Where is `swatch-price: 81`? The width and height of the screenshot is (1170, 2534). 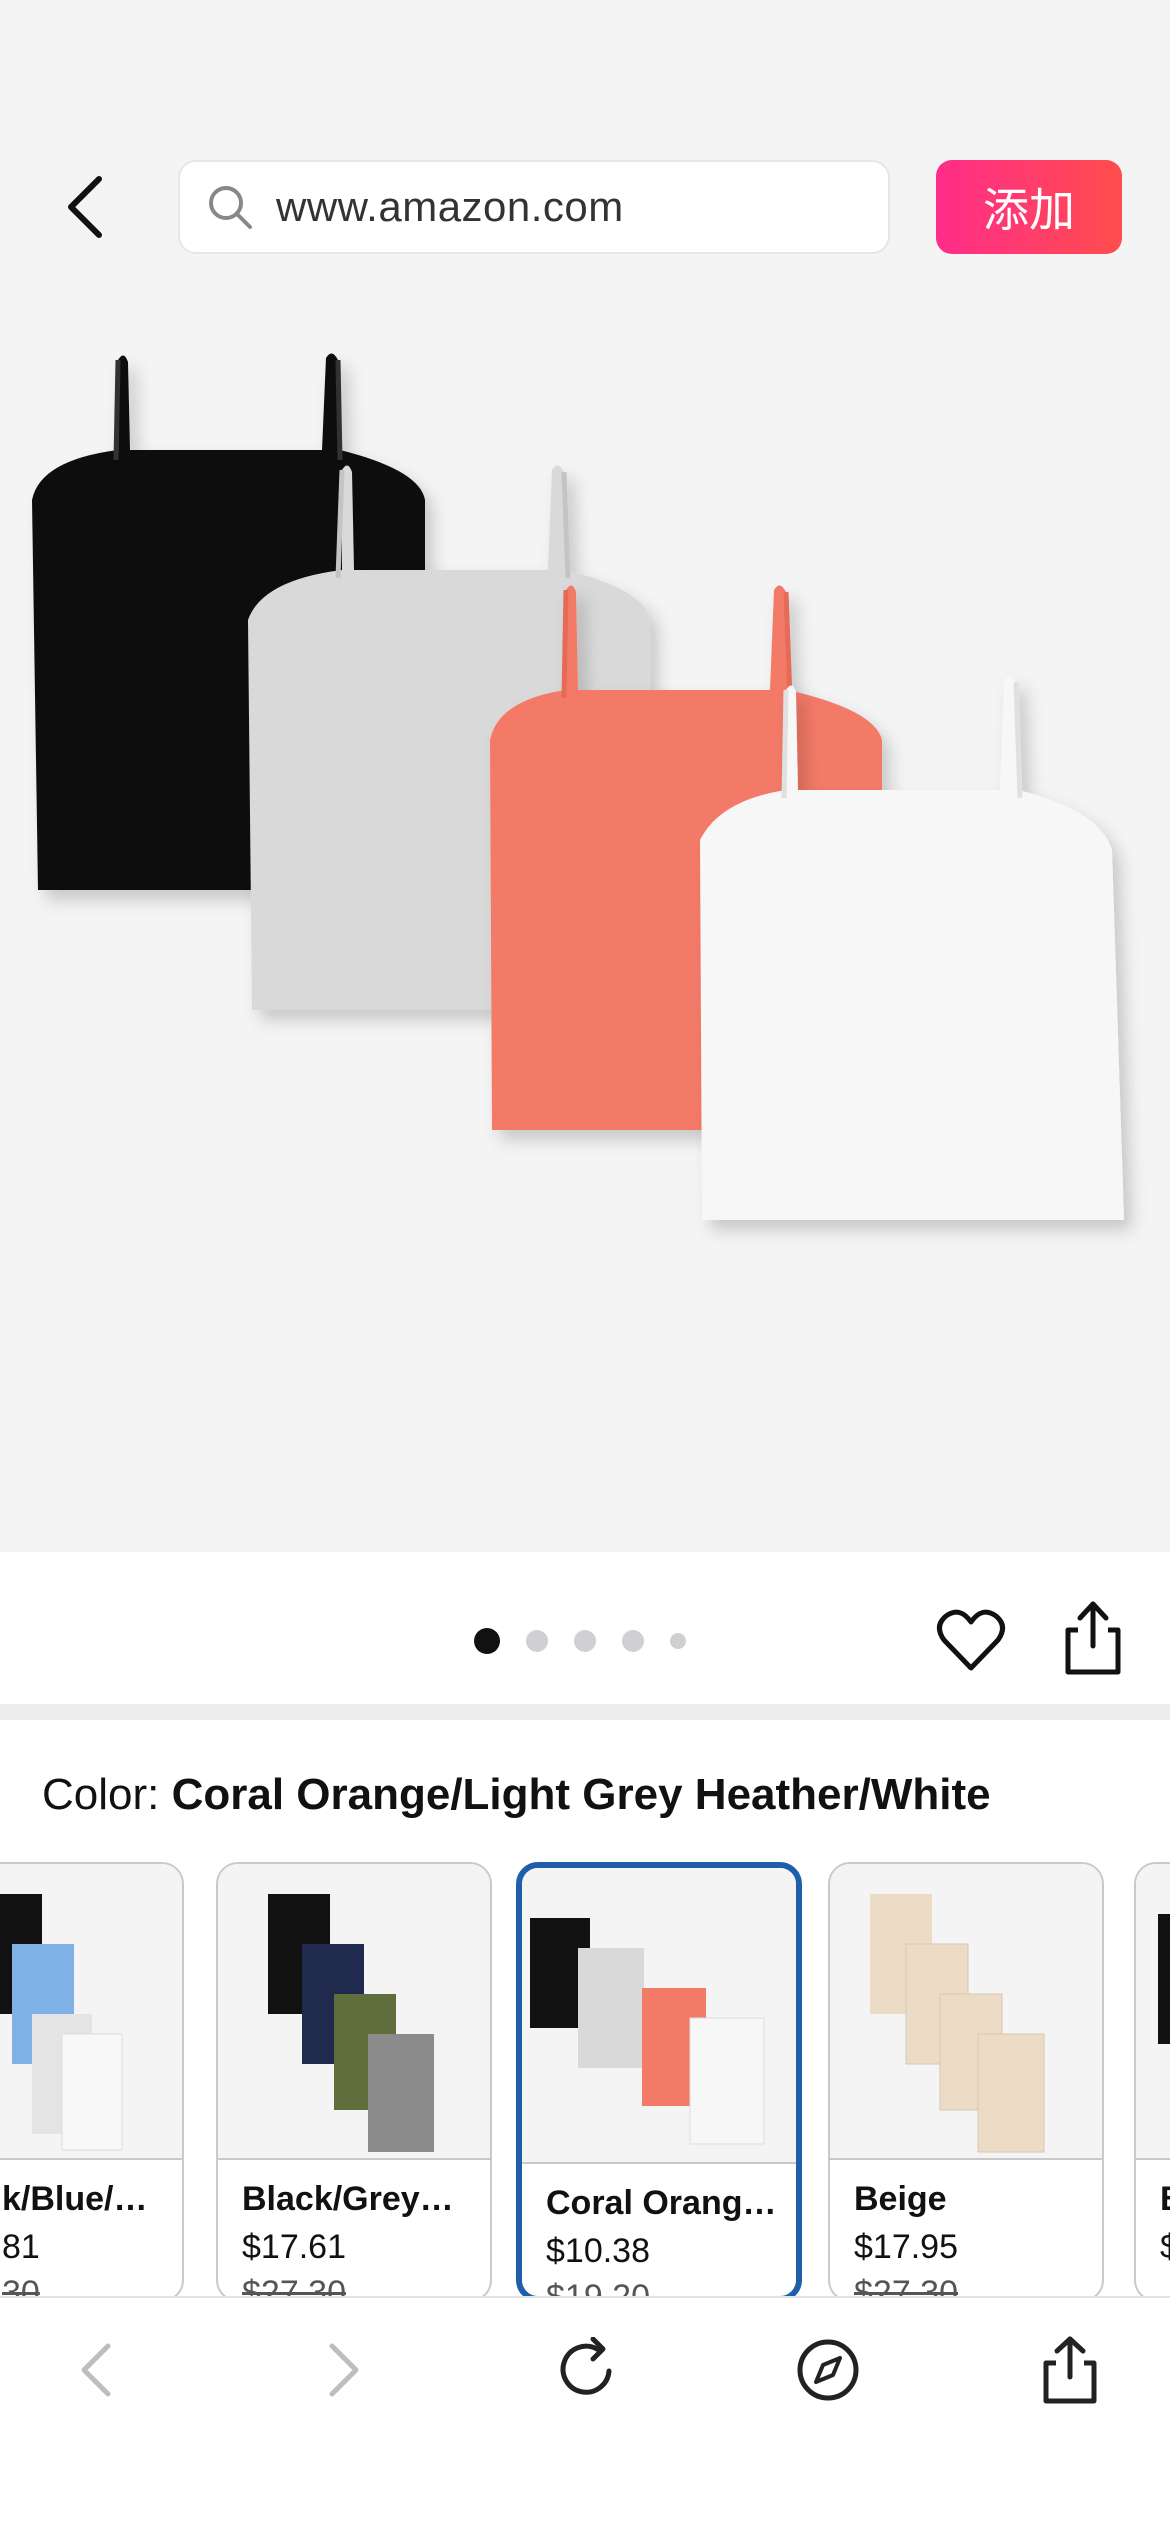
swatch-price: 81 is located at coordinates (21, 2247).